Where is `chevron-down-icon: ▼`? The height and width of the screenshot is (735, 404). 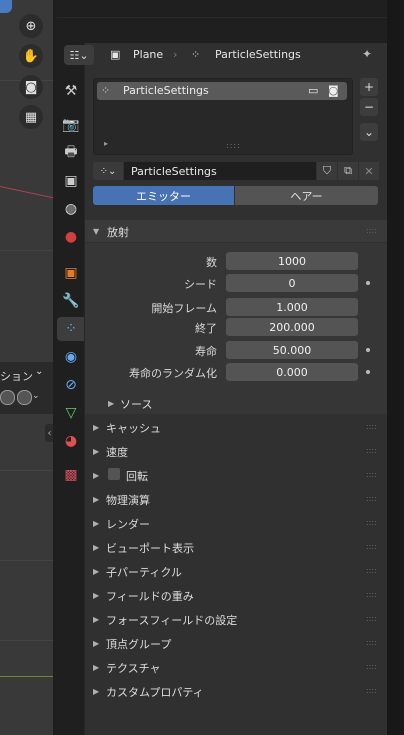 chevron-down-icon: ▼ is located at coordinates (96, 231).